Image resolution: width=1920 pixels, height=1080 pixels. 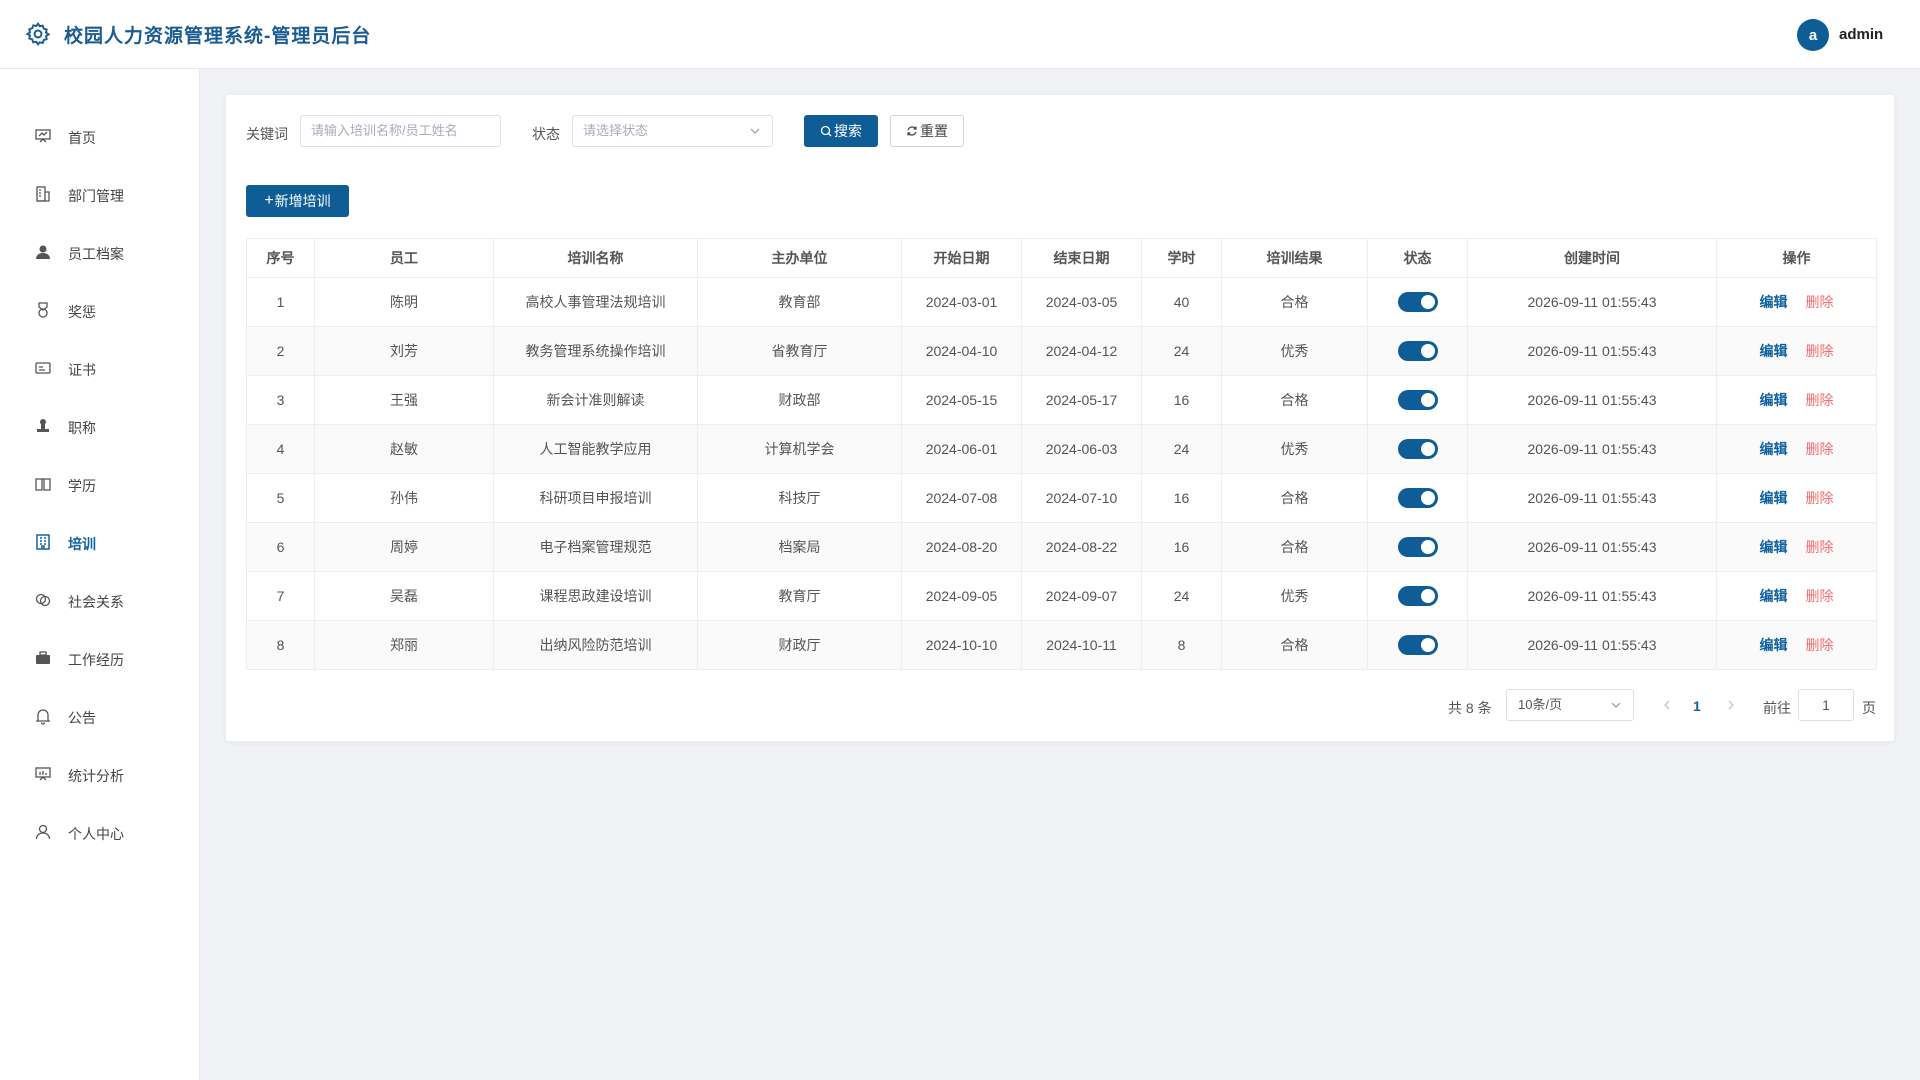 What do you see at coordinates (1861, 34) in the screenshot?
I see `username: admin` at bounding box center [1861, 34].